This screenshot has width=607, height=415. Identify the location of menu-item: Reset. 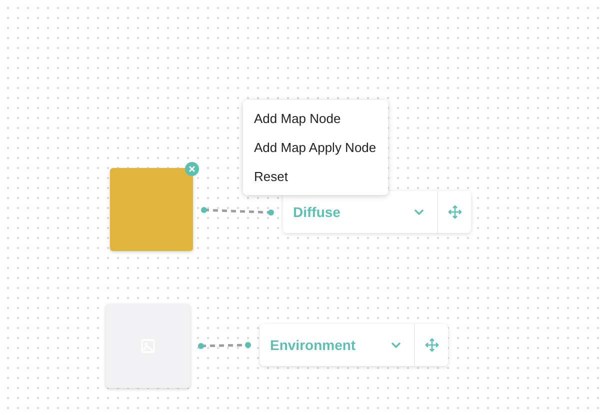
(315, 176).